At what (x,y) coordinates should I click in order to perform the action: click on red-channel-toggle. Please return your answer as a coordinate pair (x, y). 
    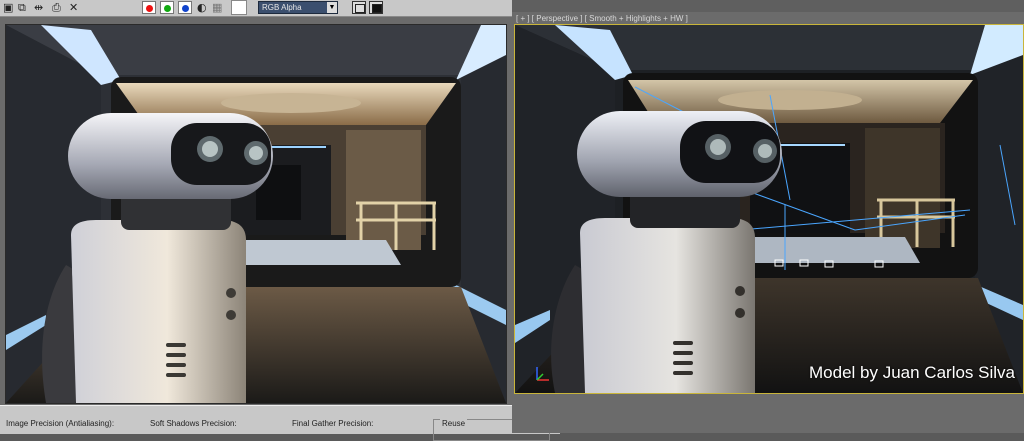
    Looking at the image, I should click on (149, 7).